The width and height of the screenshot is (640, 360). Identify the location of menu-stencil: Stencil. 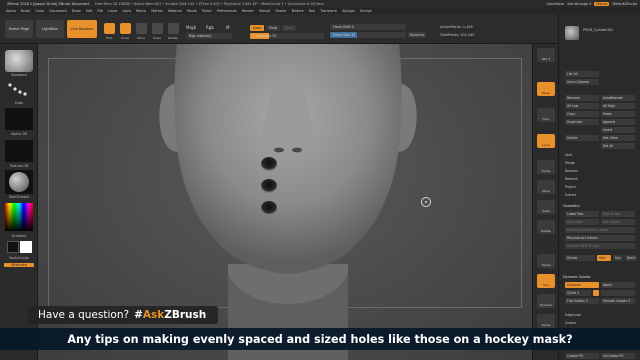
(264, 11).